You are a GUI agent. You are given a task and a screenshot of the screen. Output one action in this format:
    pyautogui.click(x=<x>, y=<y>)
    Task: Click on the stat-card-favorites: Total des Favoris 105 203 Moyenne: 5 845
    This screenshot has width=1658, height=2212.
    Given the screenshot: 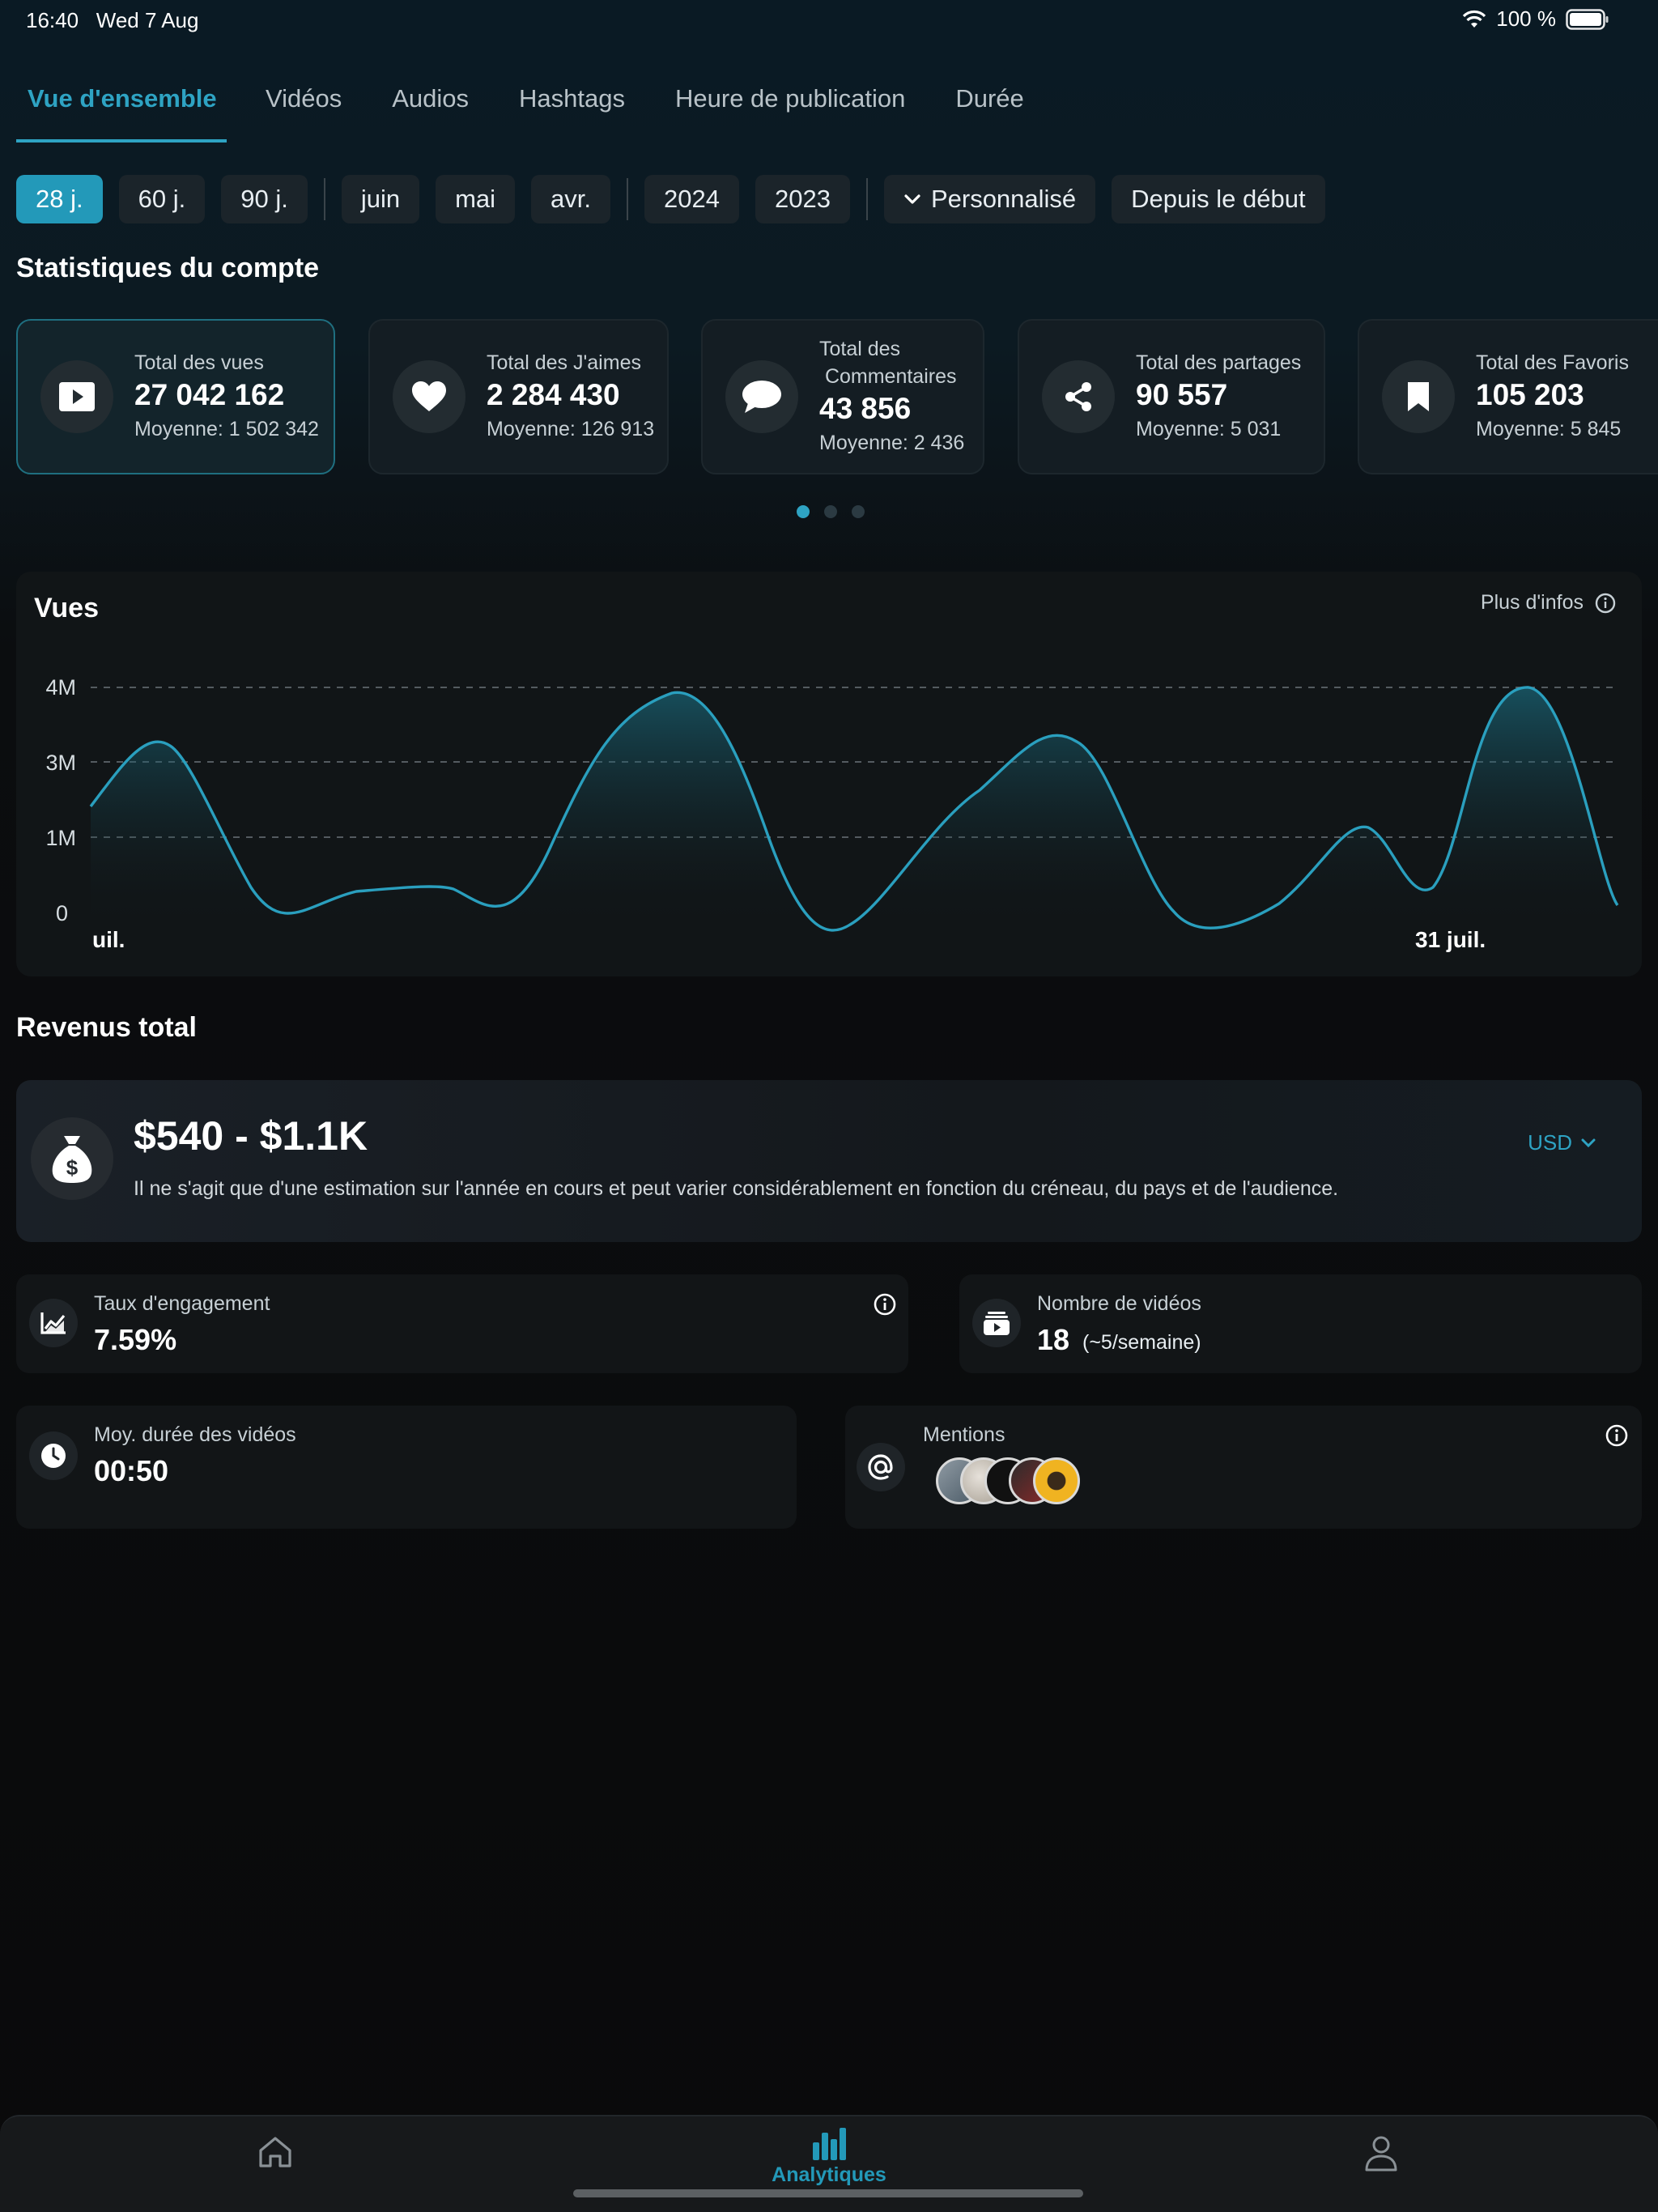 What is the action you would take?
    pyautogui.click(x=1508, y=397)
    